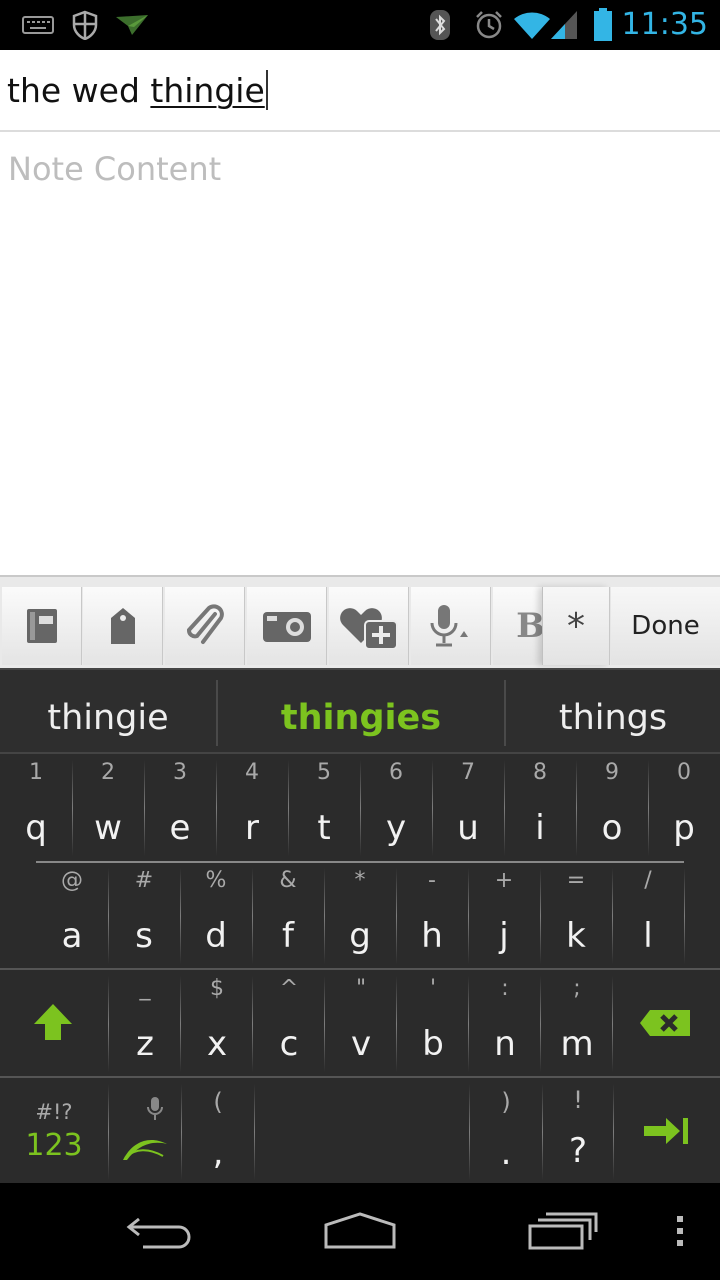 The height and width of the screenshot is (1280, 720). What do you see at coordinates (361, 1044) in the screenshot?
I see `key-label: v` at bounding box center [361, 1044].